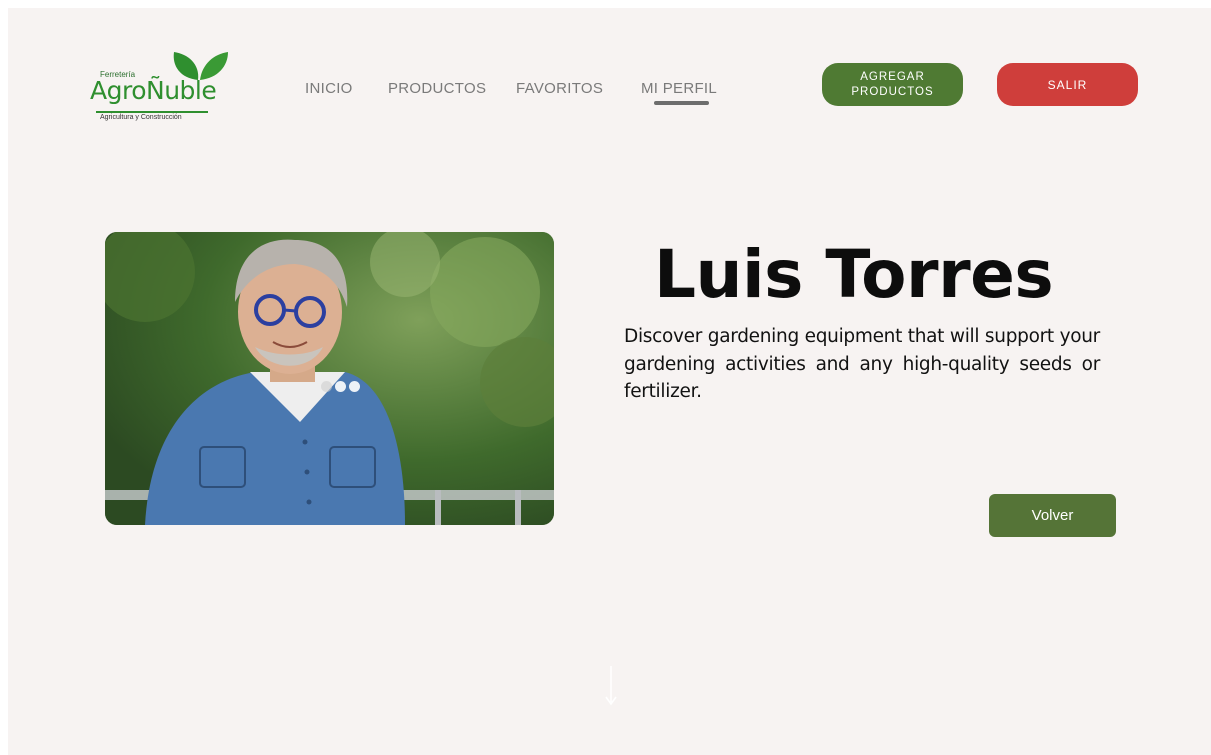 The image size is (1211, 755). I want to click on logo-tagline: Agricultura y Construcción, so click(141, 117).